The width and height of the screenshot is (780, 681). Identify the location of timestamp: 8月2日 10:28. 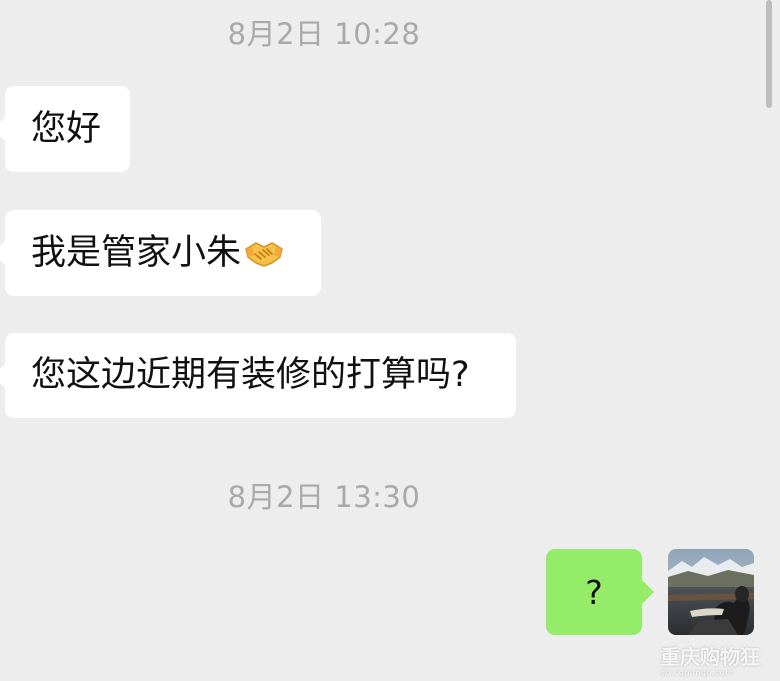
(324, 34).